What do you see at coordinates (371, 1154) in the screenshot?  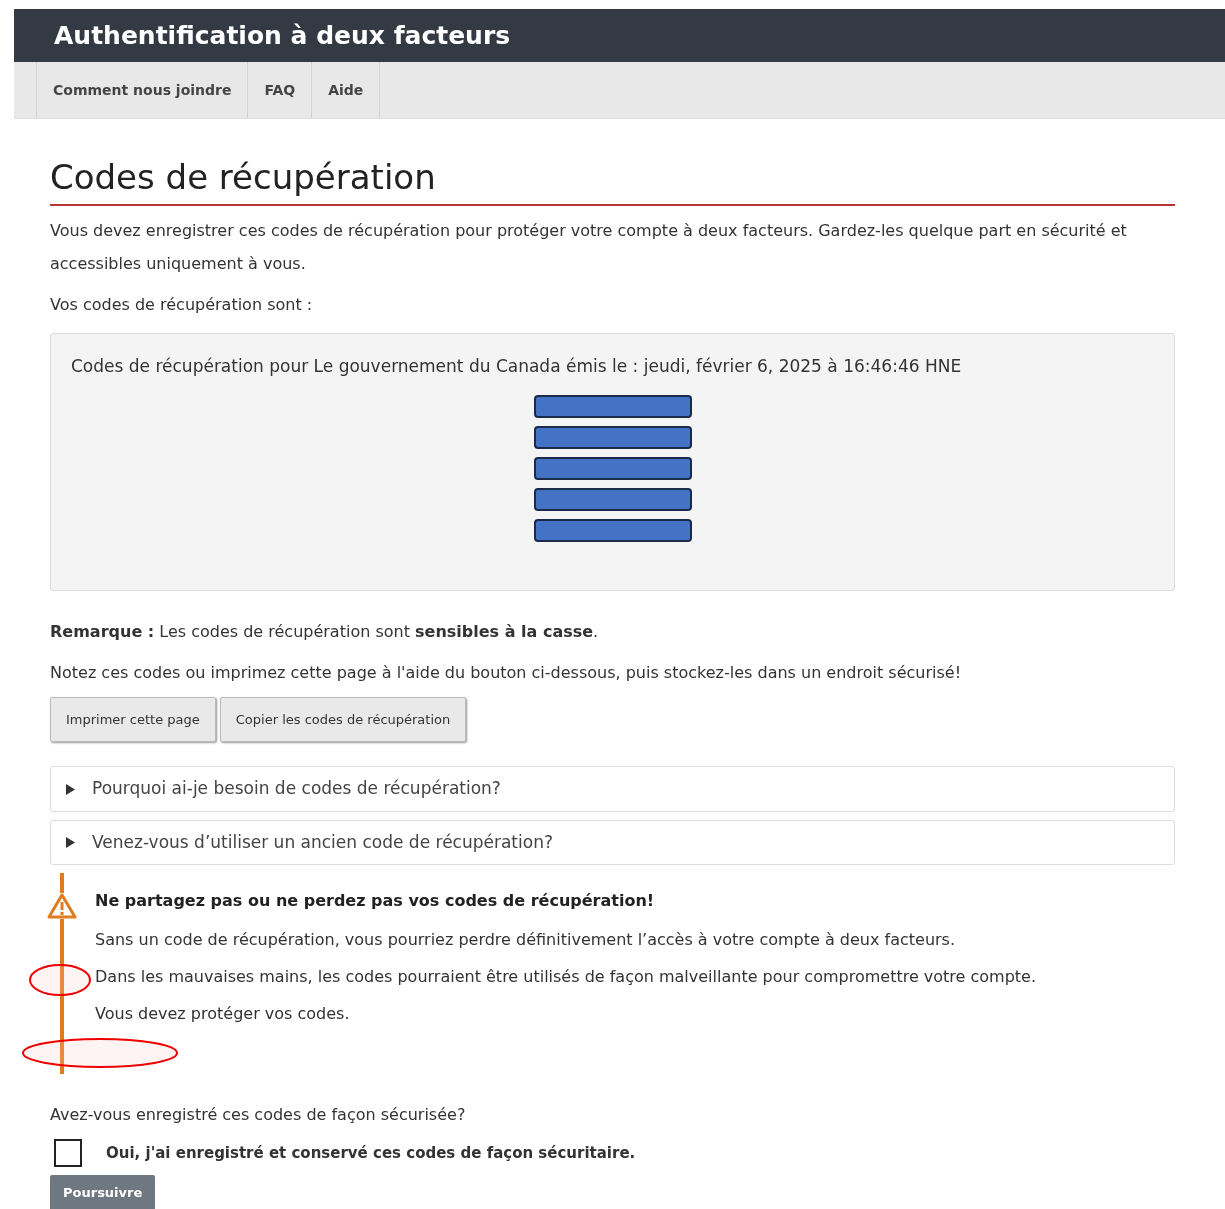 I see `checkbox-label: Oui, j'ai enregistré et conservé ces codes de façon sécuritaire.` at bounding box center [371, 1154].